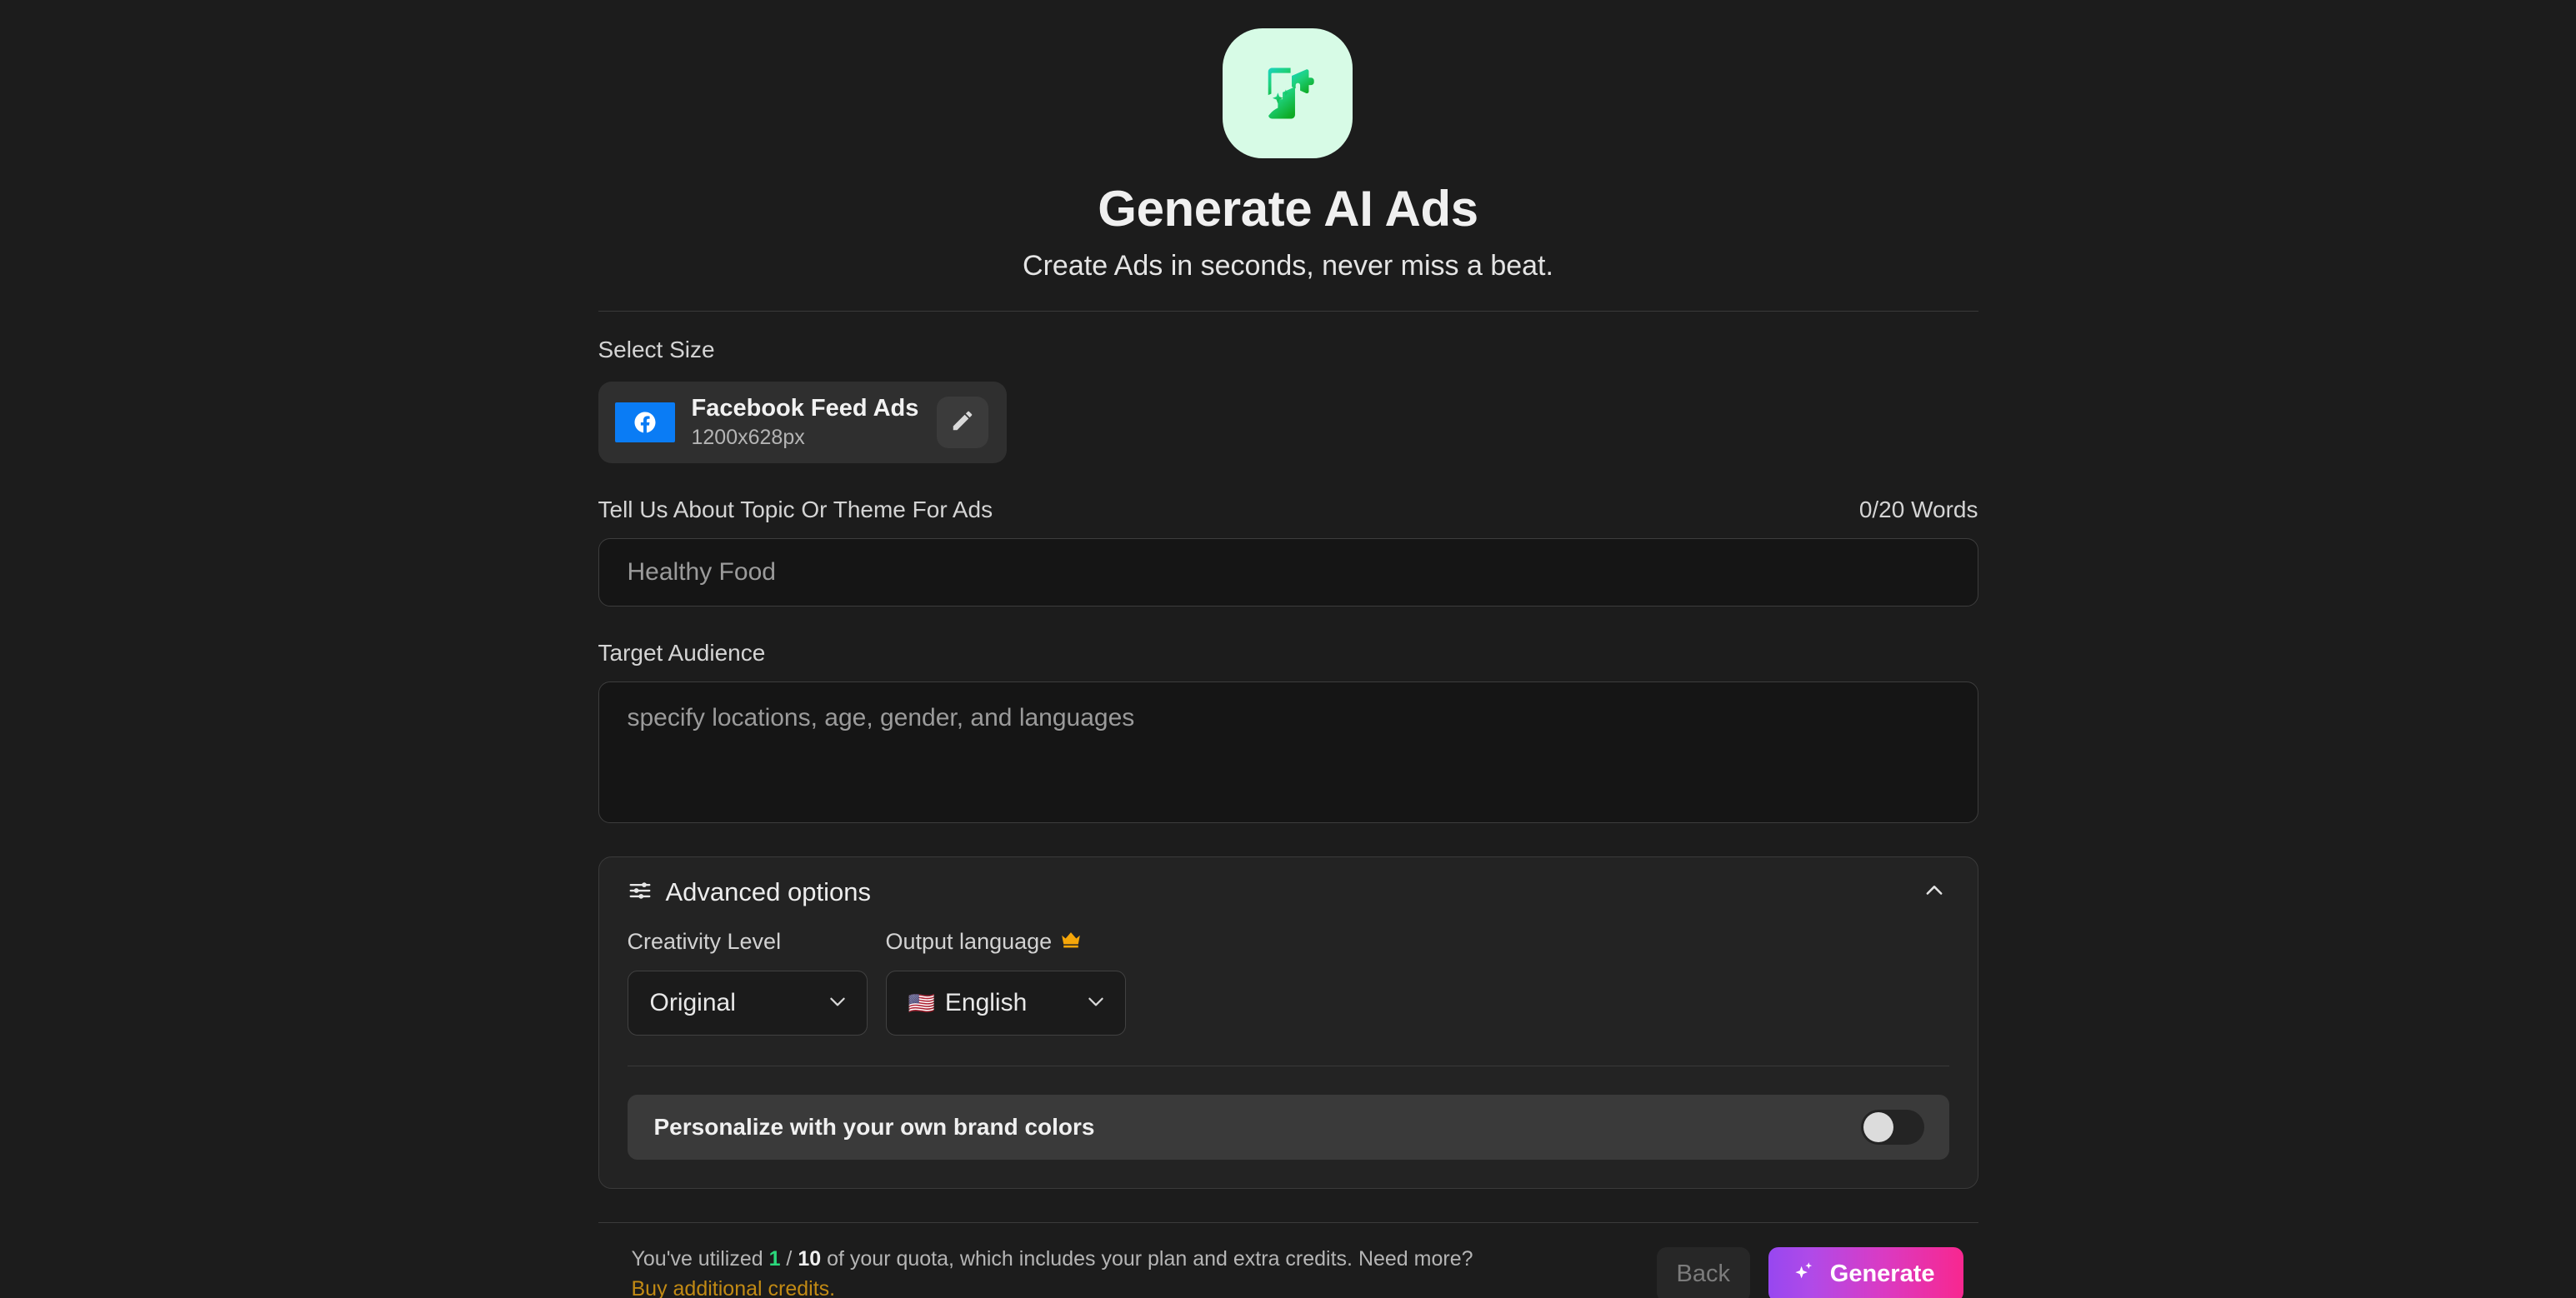 This screenshot has height=1298, width=2576. What do you see at coordinates (1052, 1286) in the screenshot?
I see `buy-credits-link: Buy additional credits.` at bounding box center [1052, 1286].